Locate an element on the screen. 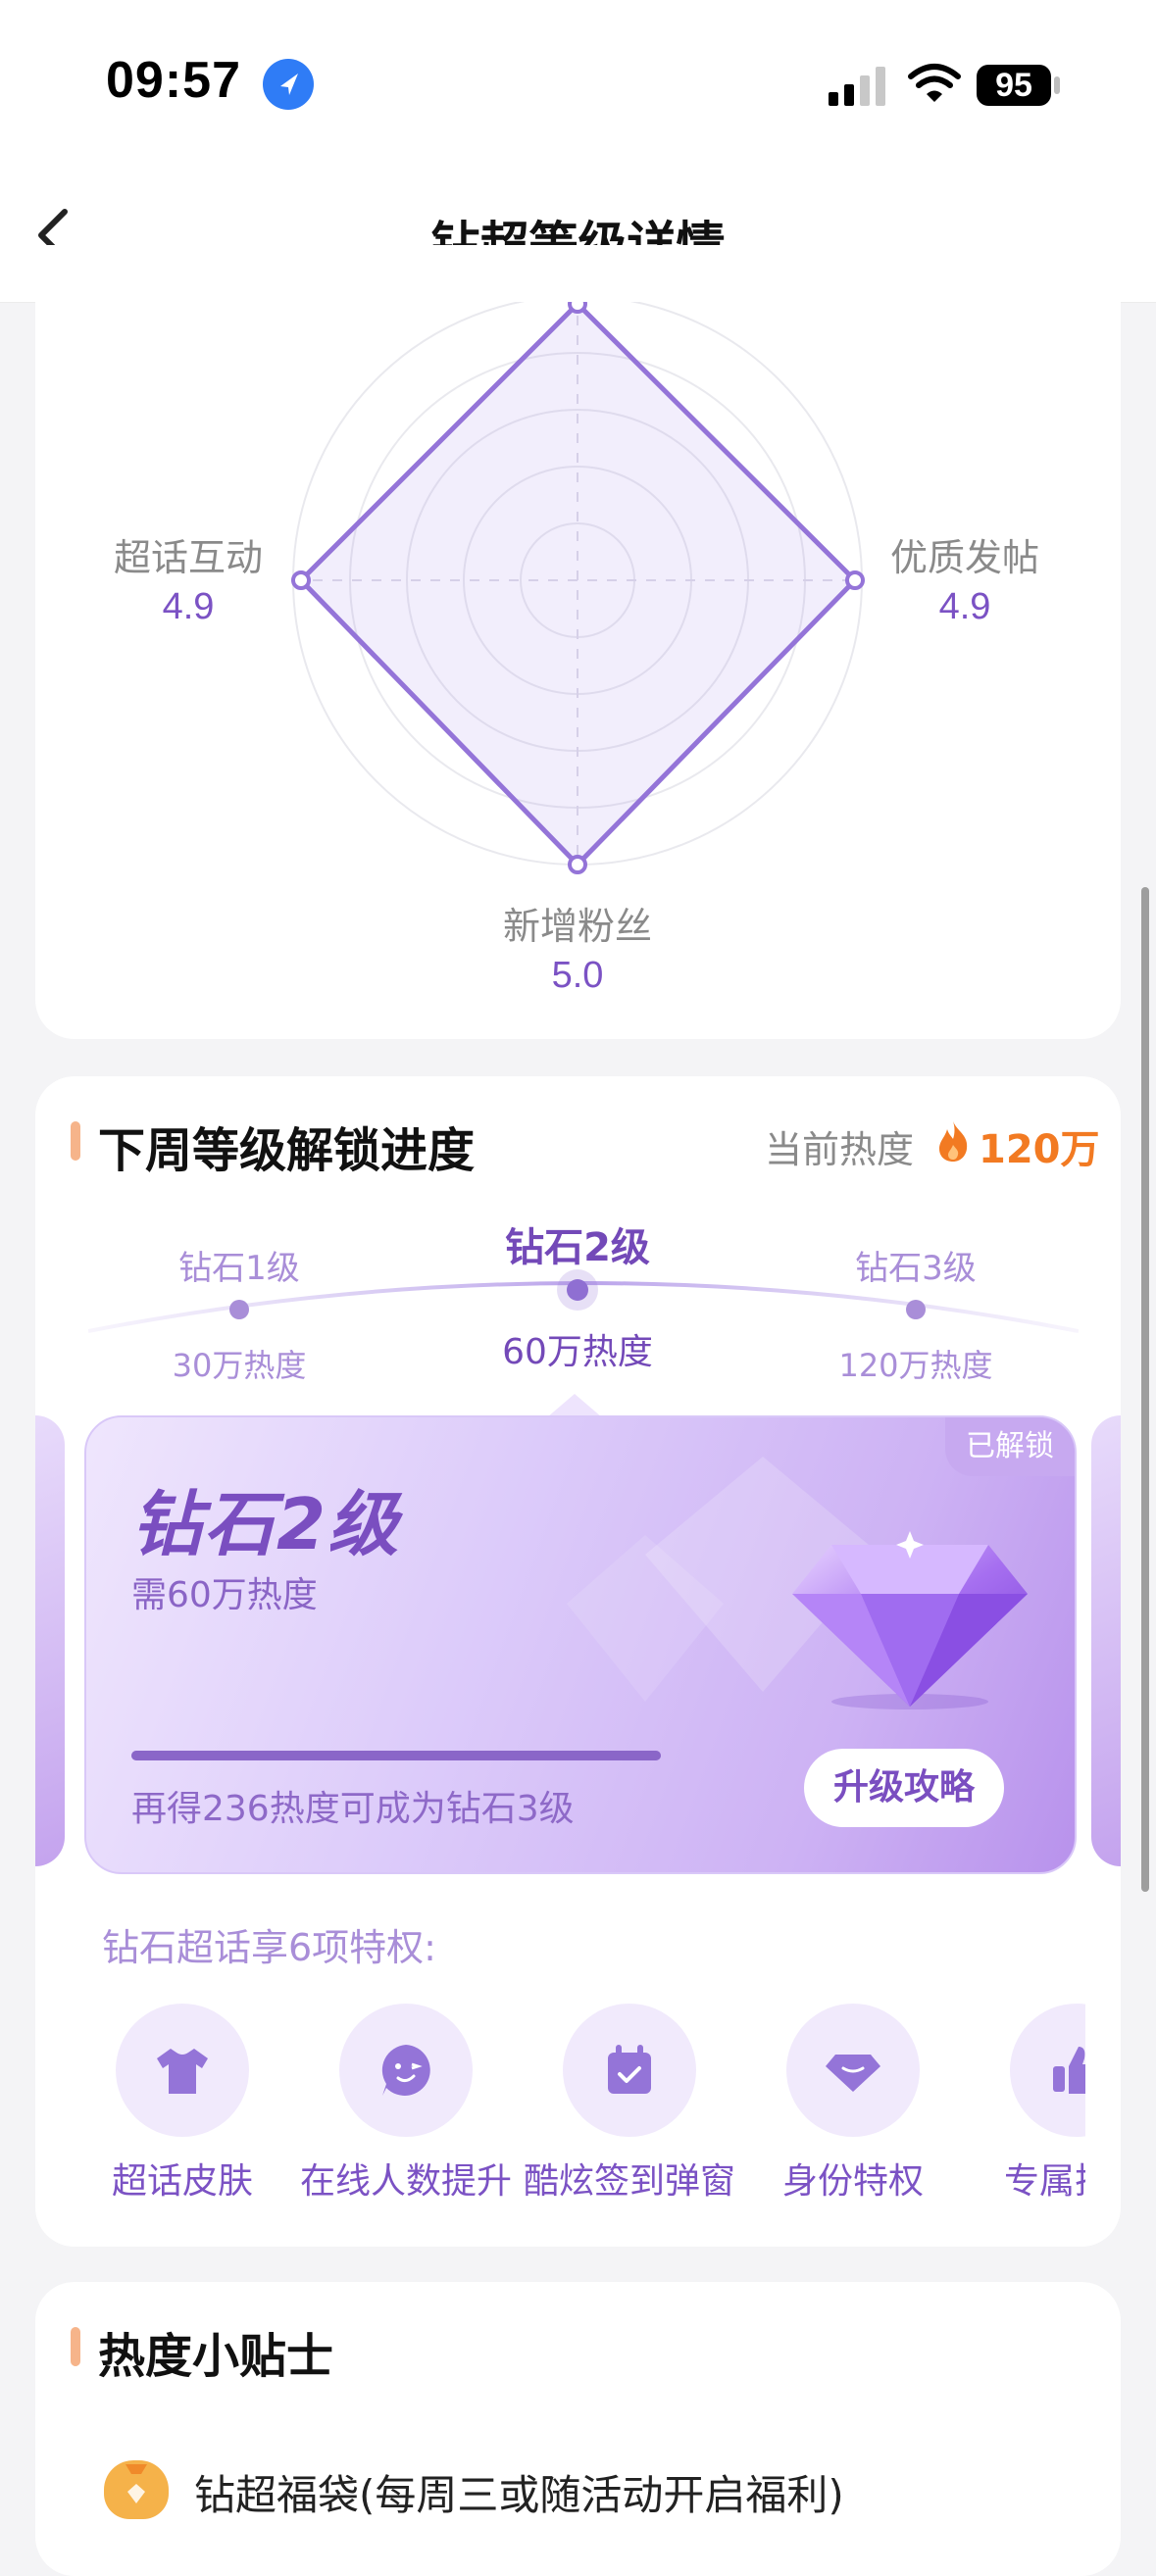  radar-chart is located at coordinates (578, 588).